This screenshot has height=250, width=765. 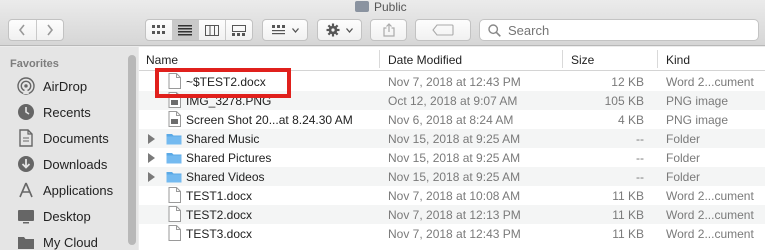 I want to click on airdrop-icon, so click(x=26, y=86).